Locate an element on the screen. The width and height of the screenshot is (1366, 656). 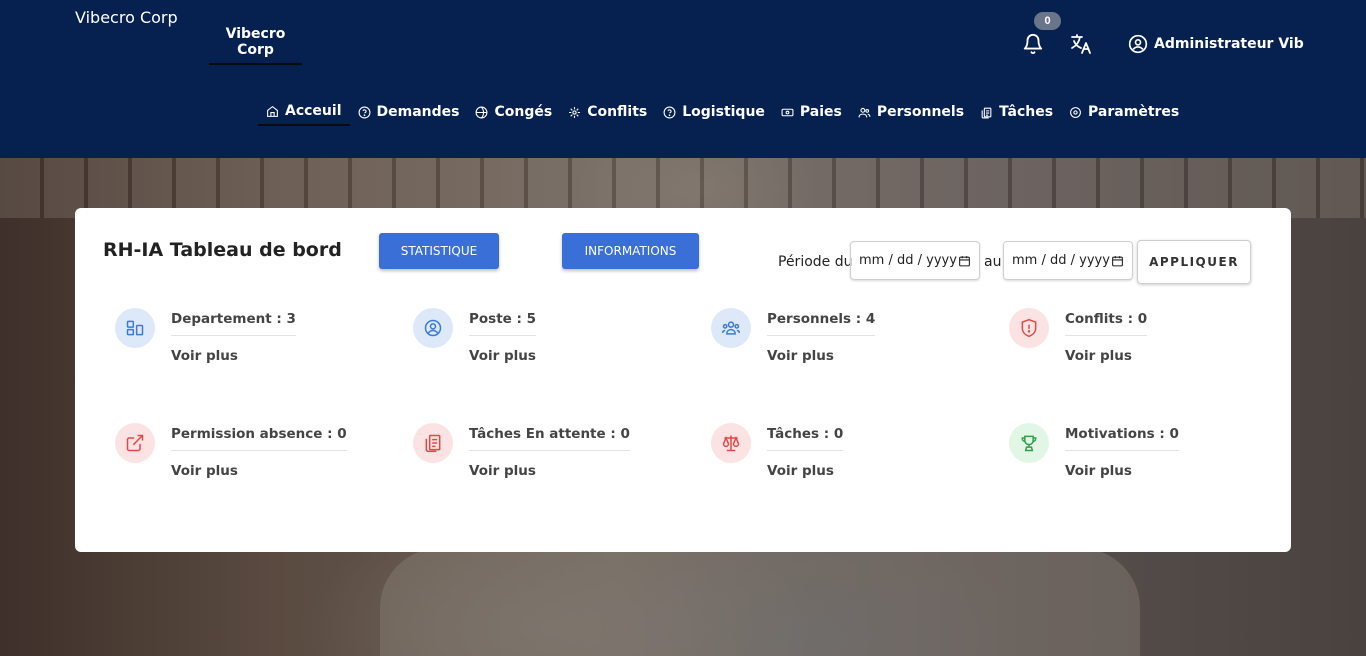
stat-label: Poste : 5 is located at coordinates (503, 323).